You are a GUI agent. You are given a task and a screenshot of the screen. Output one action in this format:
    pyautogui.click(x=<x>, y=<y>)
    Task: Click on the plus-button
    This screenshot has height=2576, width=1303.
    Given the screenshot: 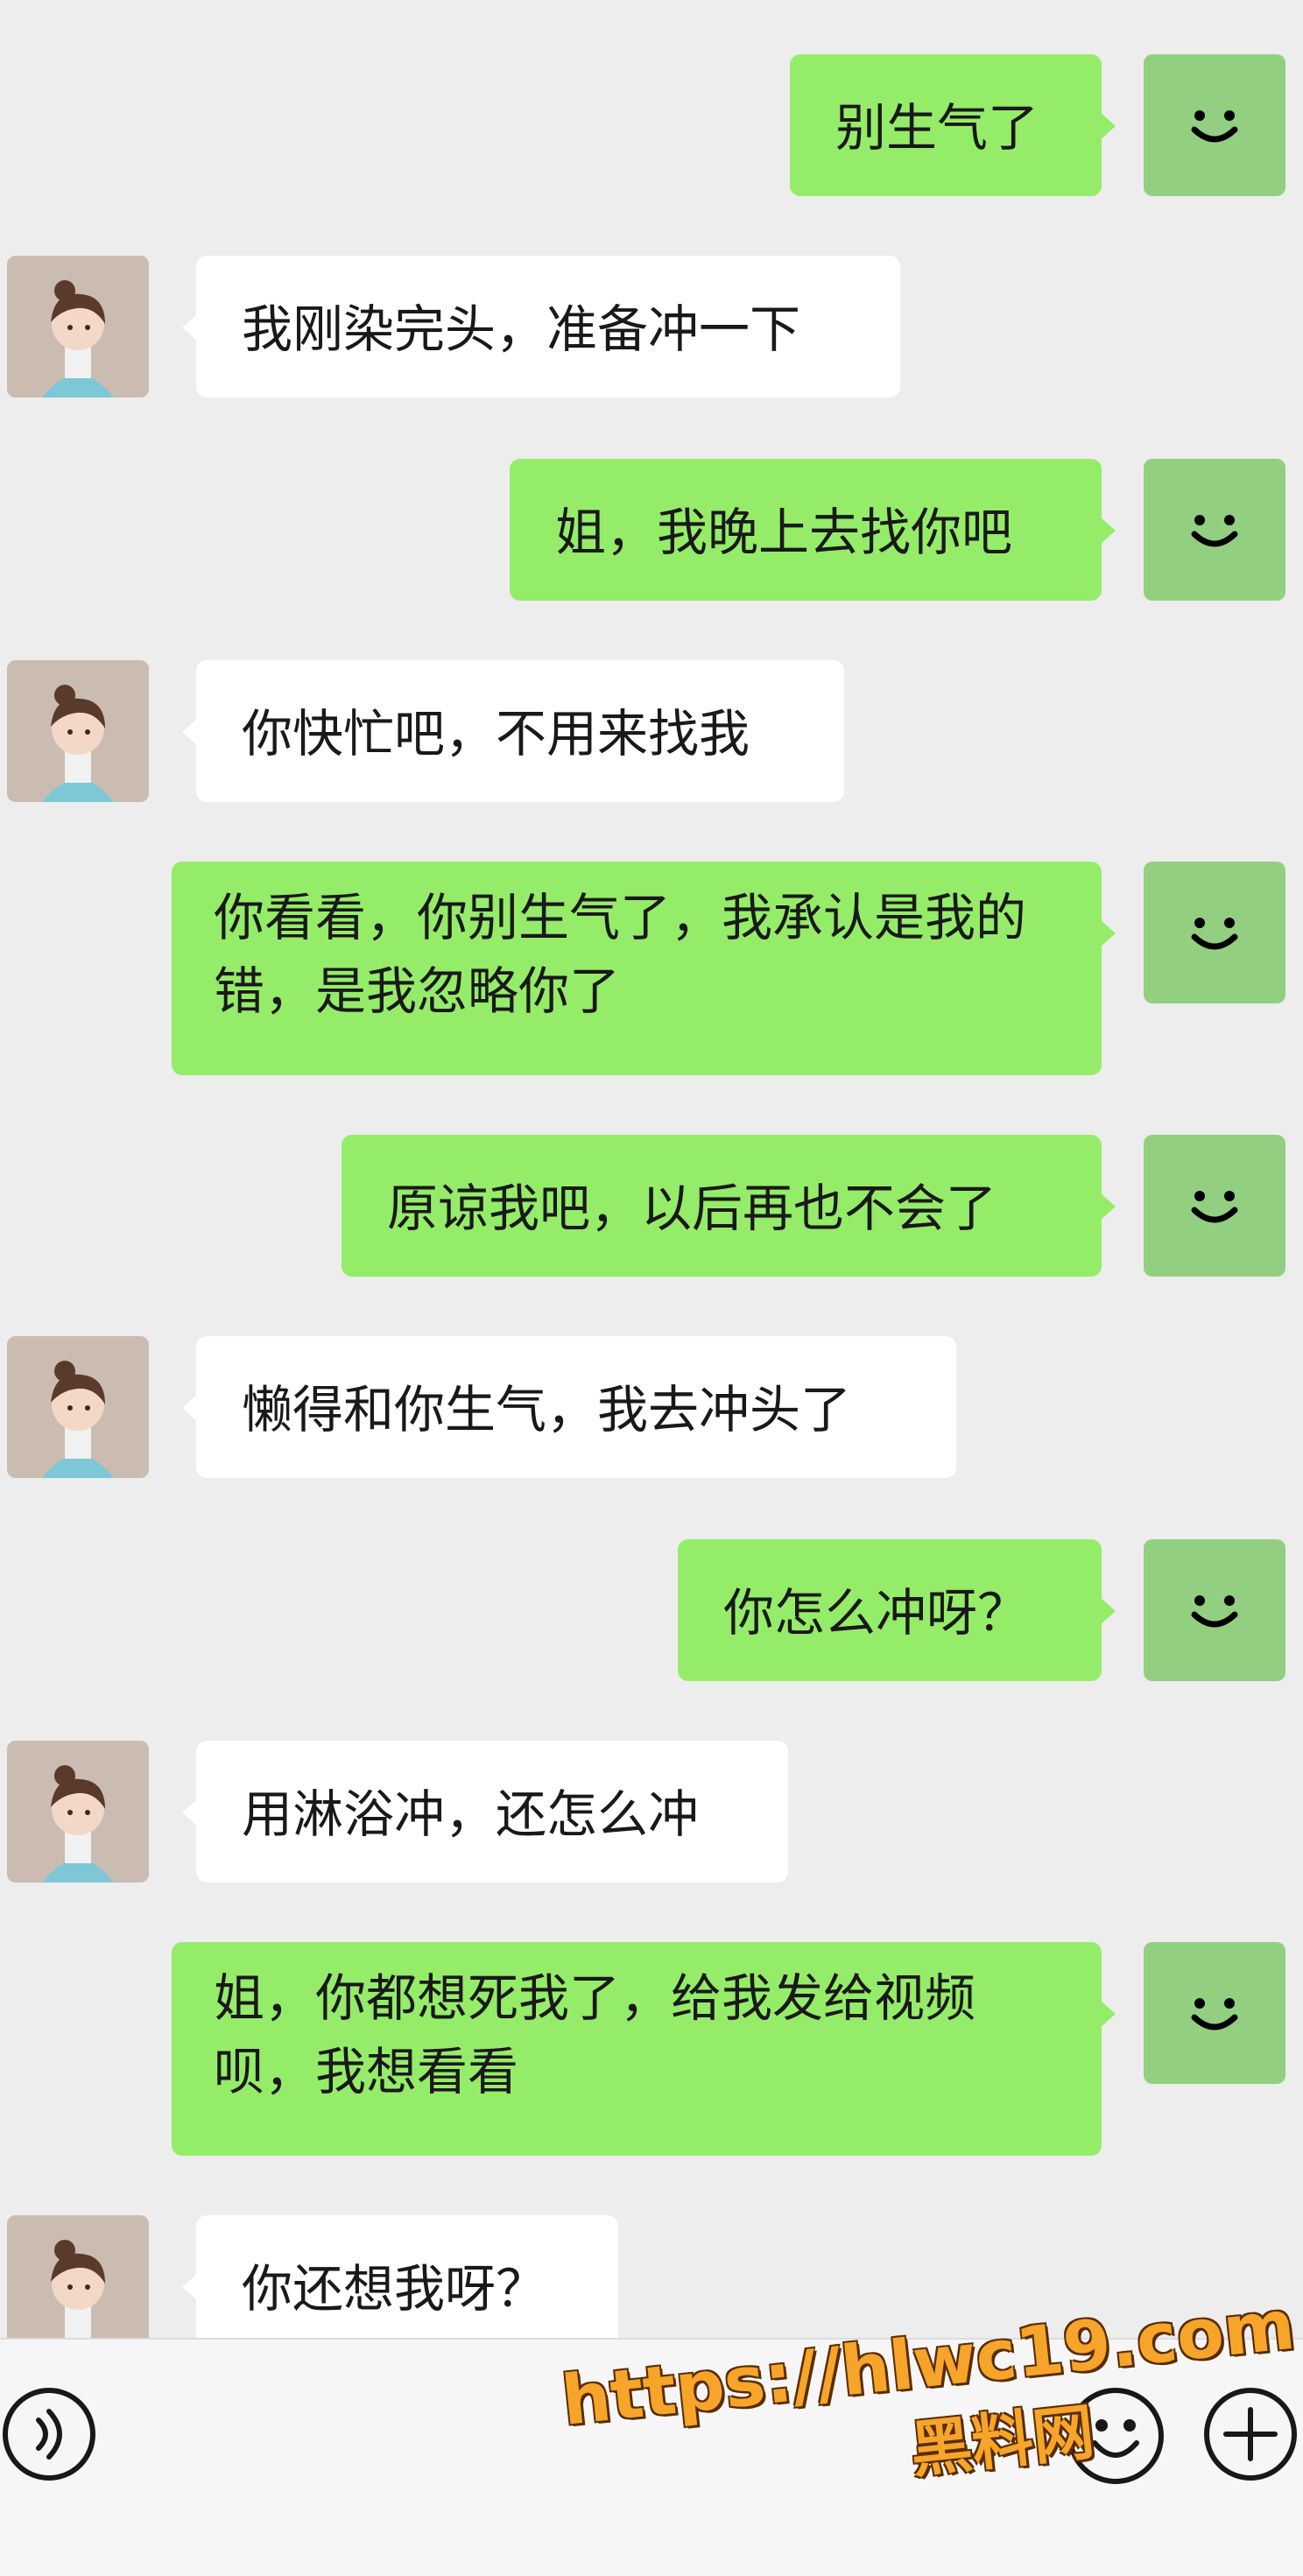 What is the action you would take?
    pyautogui.click(x=1250, y=2434)
    